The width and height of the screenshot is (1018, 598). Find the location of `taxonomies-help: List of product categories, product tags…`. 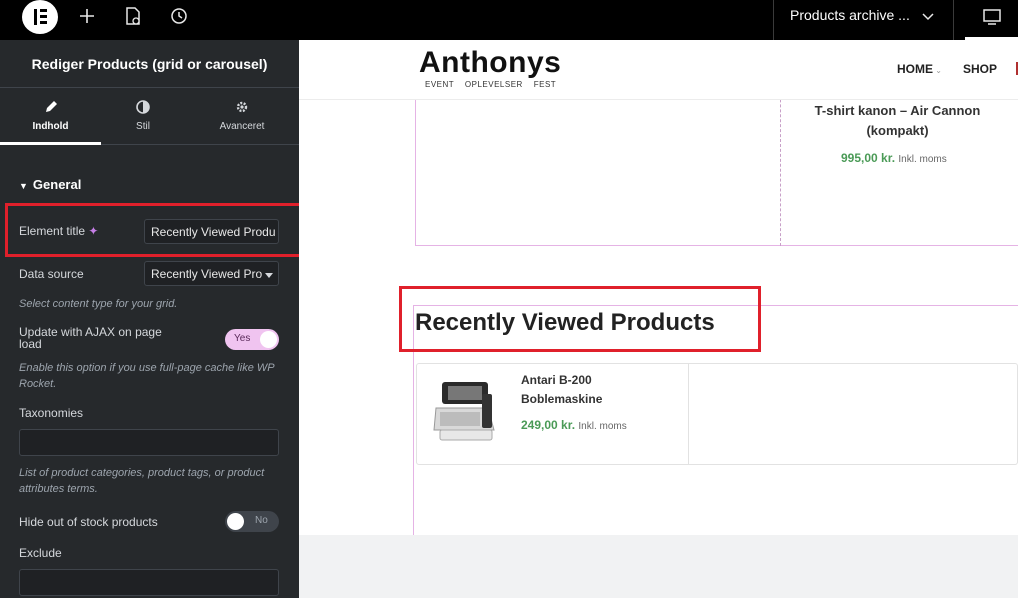

taxonomies-help: List of product categories, product tags… is located at coordinates (142, 481).